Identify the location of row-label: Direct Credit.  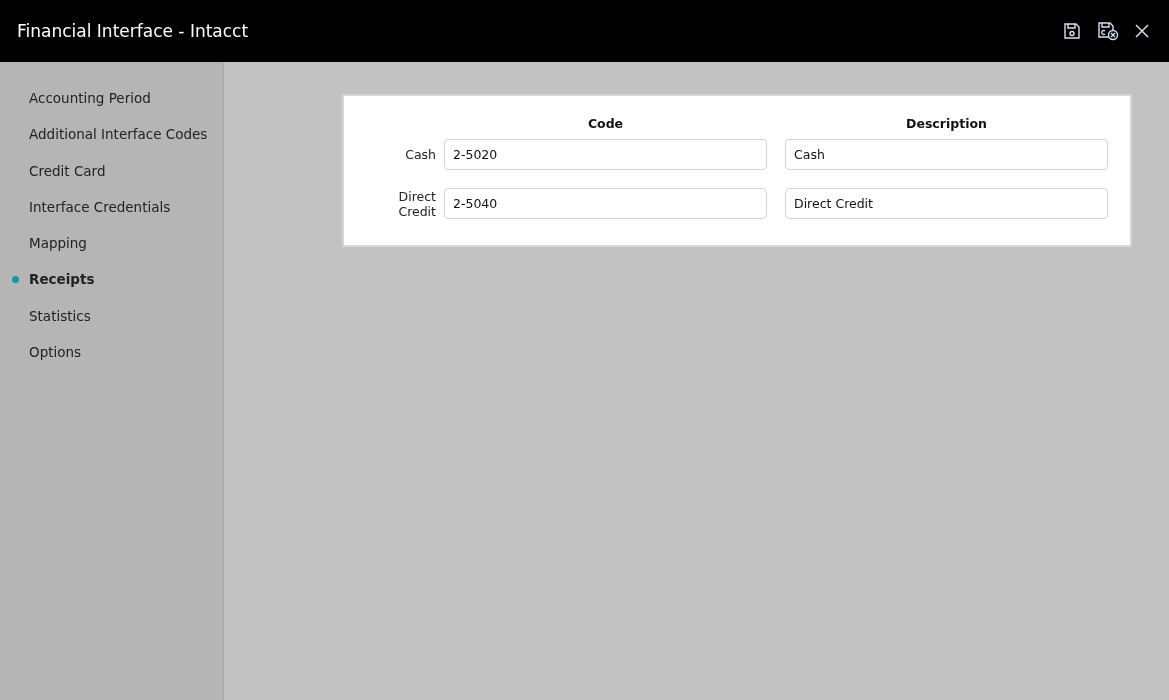
(416, 203).